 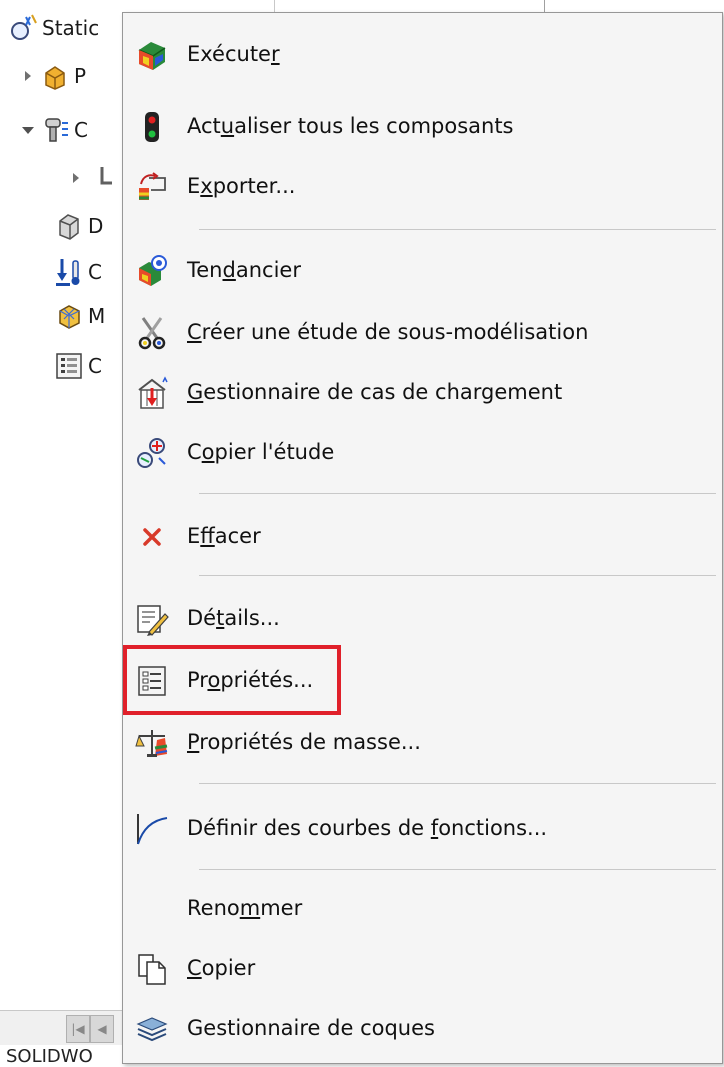 What do you see at coordinates (422, 452) in the screenshot?
I see `menu-item-copy-study: Copier l'étude` at bounding box center [422, 452].